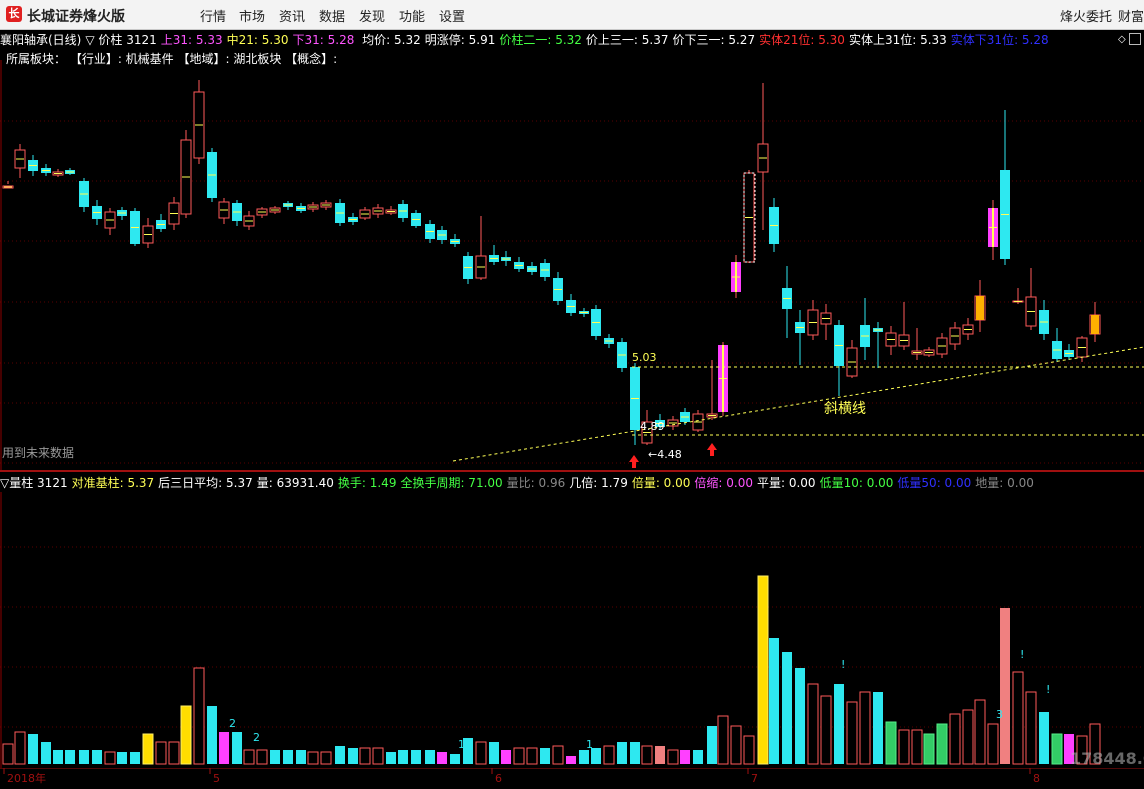  I want to click on stock-indicator-10: 实体21位: 5.30, so click(802, 40).